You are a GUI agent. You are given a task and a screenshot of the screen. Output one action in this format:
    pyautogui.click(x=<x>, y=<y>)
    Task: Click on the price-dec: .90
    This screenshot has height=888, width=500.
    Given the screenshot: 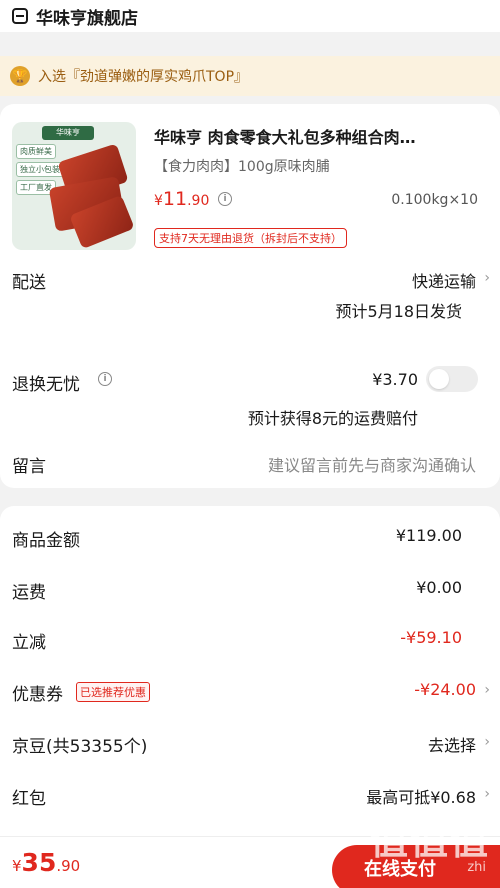 What is the action you would take?
    pyautogui.click(x=198, y=201)
    